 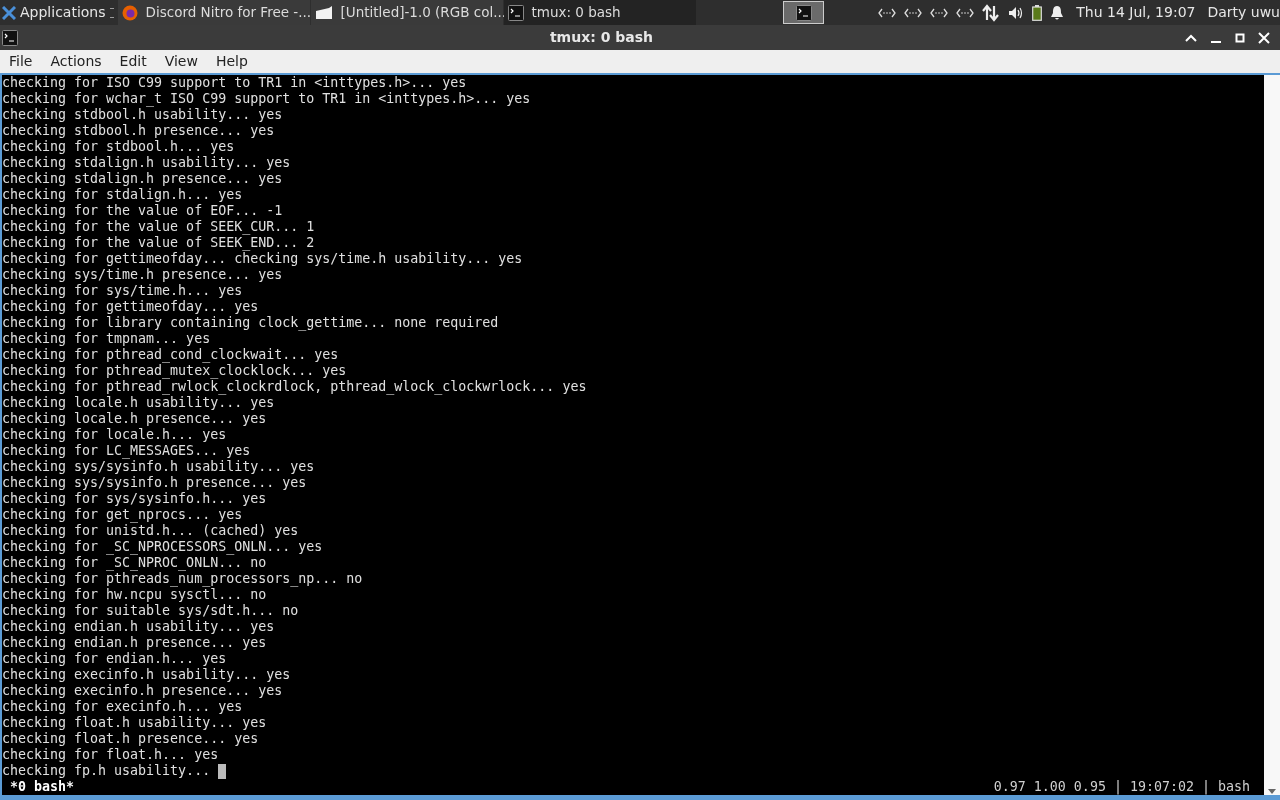 I want to click on tmux-window-tab: *0 bash*, so click(x=42, y=787).